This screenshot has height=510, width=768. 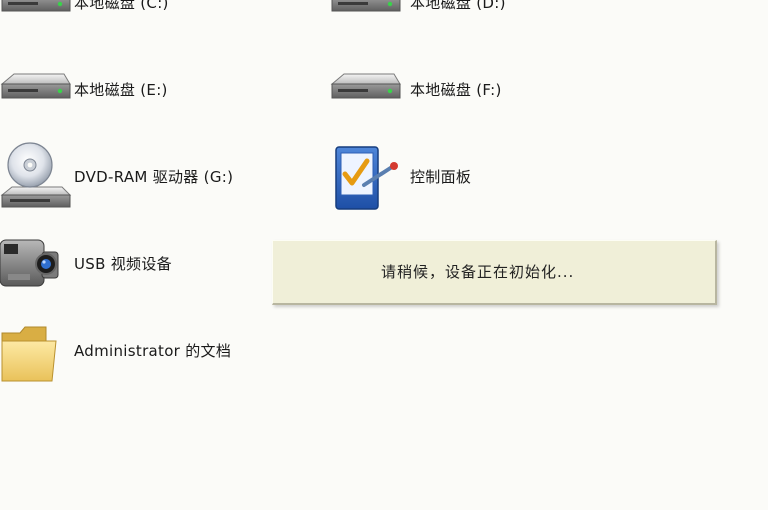 I want to click on control-panel-label: 控制面板, so click(x=441, y=177).